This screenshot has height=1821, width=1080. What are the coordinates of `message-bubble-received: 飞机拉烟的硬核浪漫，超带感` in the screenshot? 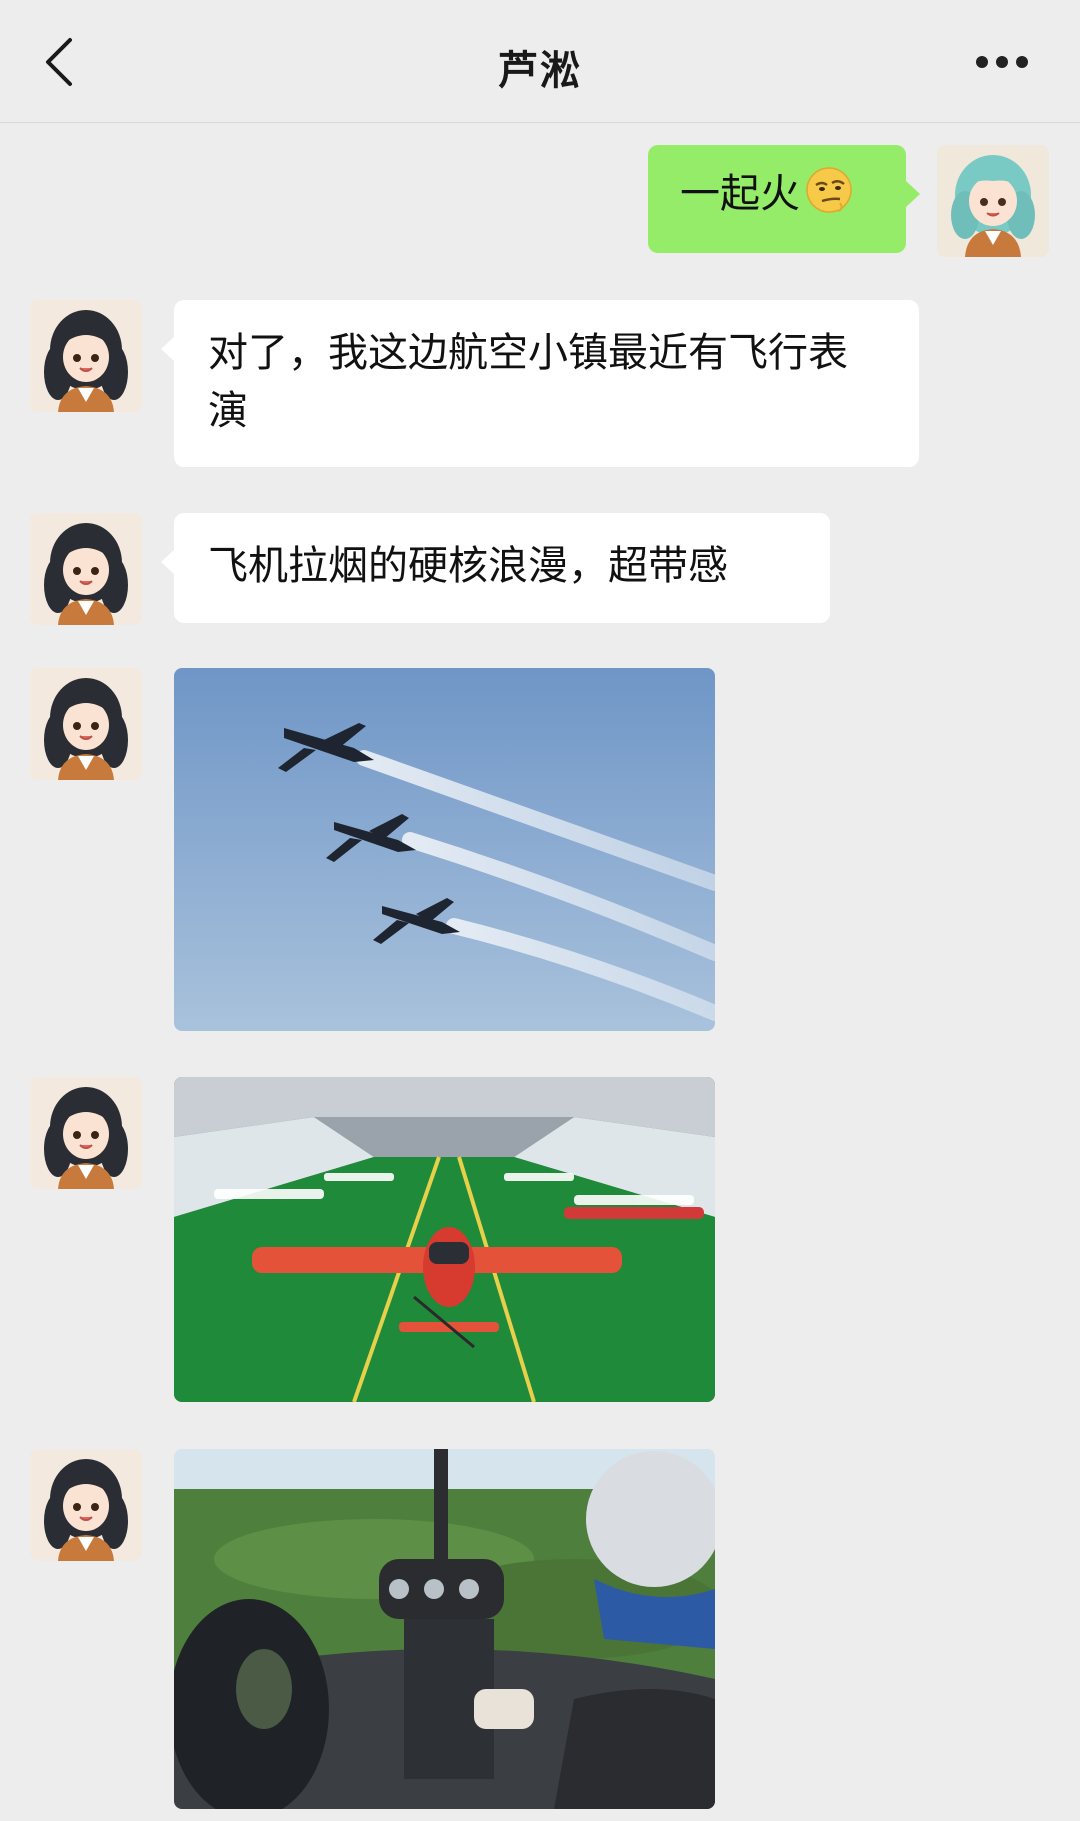 It's located at (495, 568).